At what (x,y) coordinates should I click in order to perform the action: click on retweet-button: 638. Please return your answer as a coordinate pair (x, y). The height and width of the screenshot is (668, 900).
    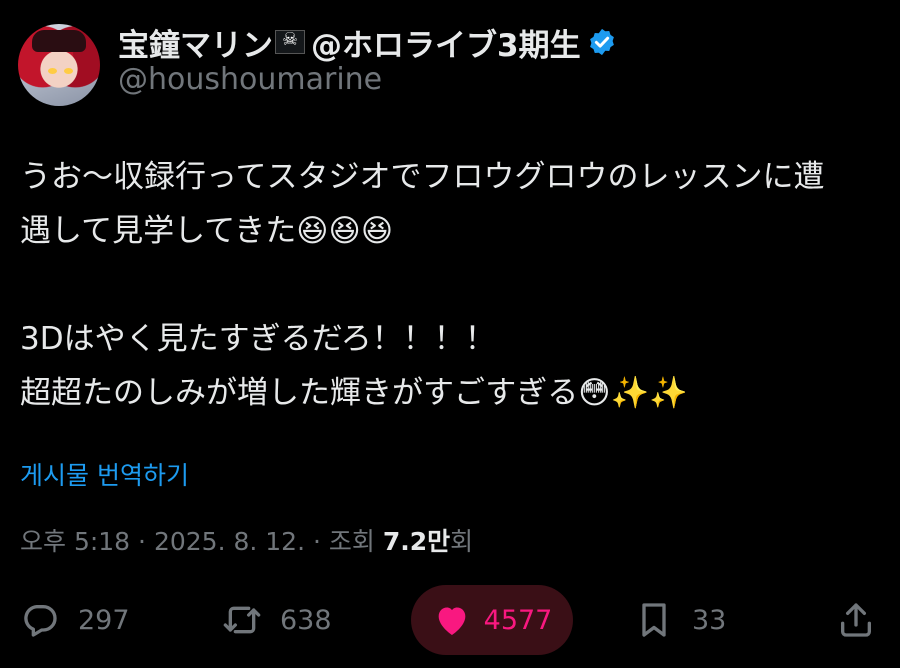
    Looking at the image, I should click on (277, 620).